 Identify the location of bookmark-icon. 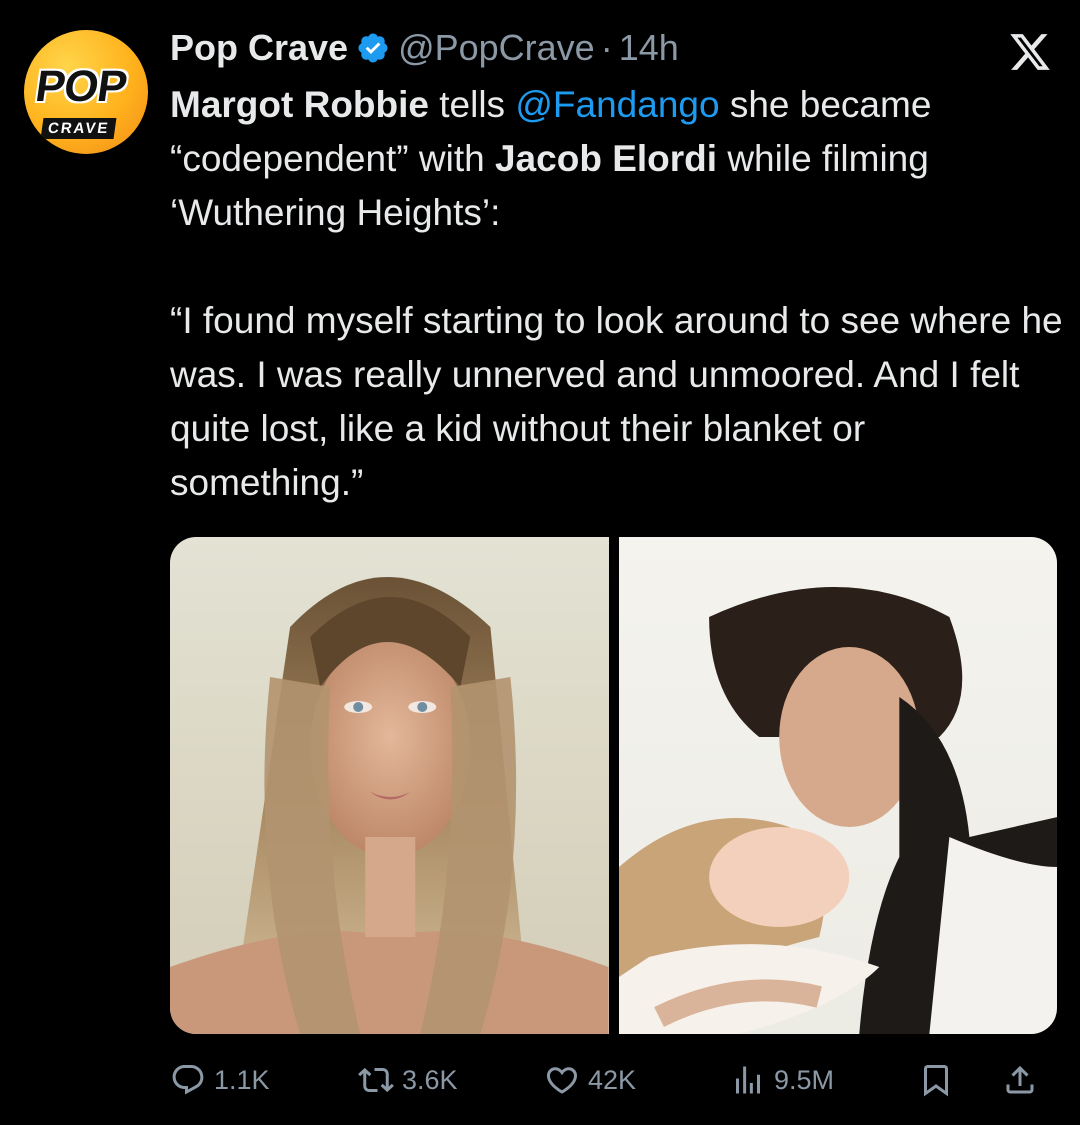
(936, 1081).